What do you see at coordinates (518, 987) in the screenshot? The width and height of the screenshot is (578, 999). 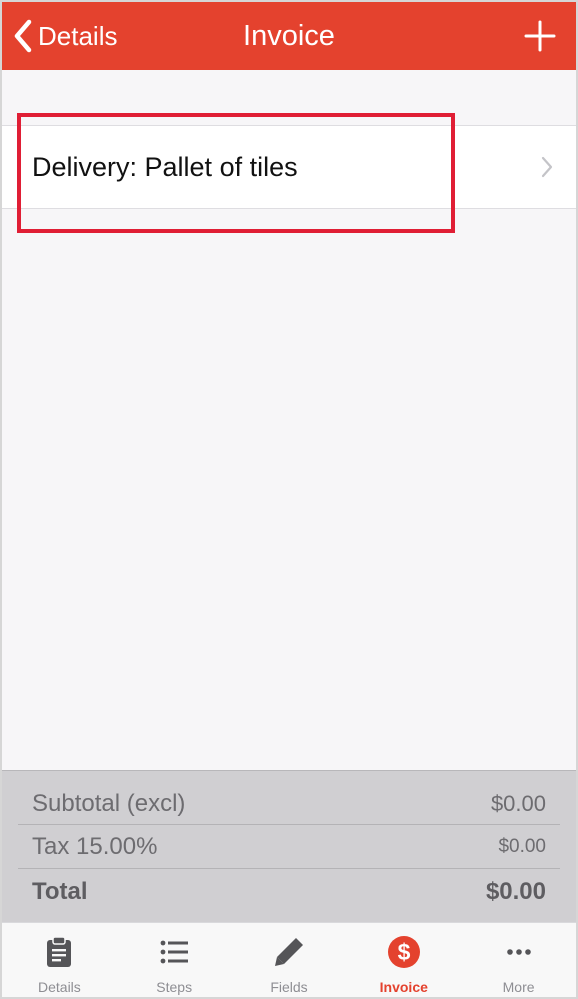 I see `tab-label: More` at bounding box center [518, 987].